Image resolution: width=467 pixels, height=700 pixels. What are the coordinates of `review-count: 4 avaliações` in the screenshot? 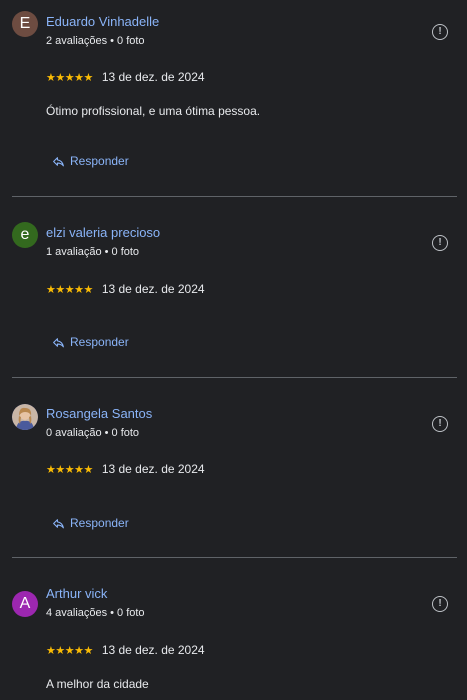 It's located at (77, 613).